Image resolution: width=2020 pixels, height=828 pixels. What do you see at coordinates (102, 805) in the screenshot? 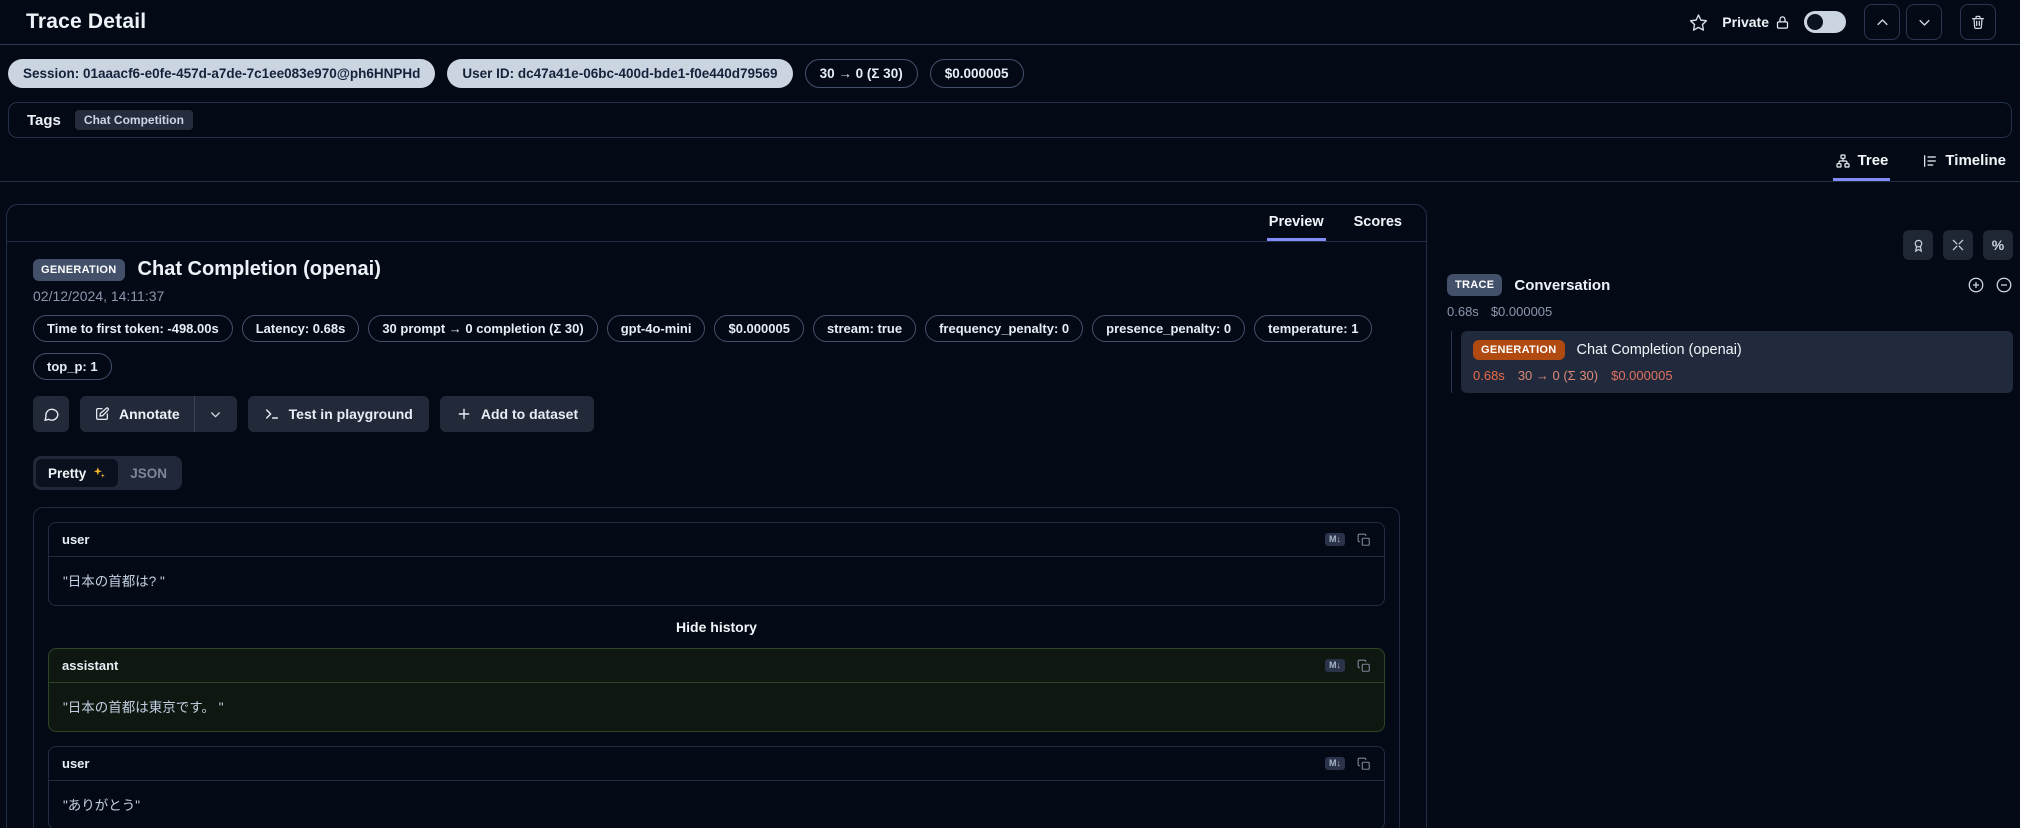
I see `message-content: "ありがとう"` at bounding box center [102, 805].